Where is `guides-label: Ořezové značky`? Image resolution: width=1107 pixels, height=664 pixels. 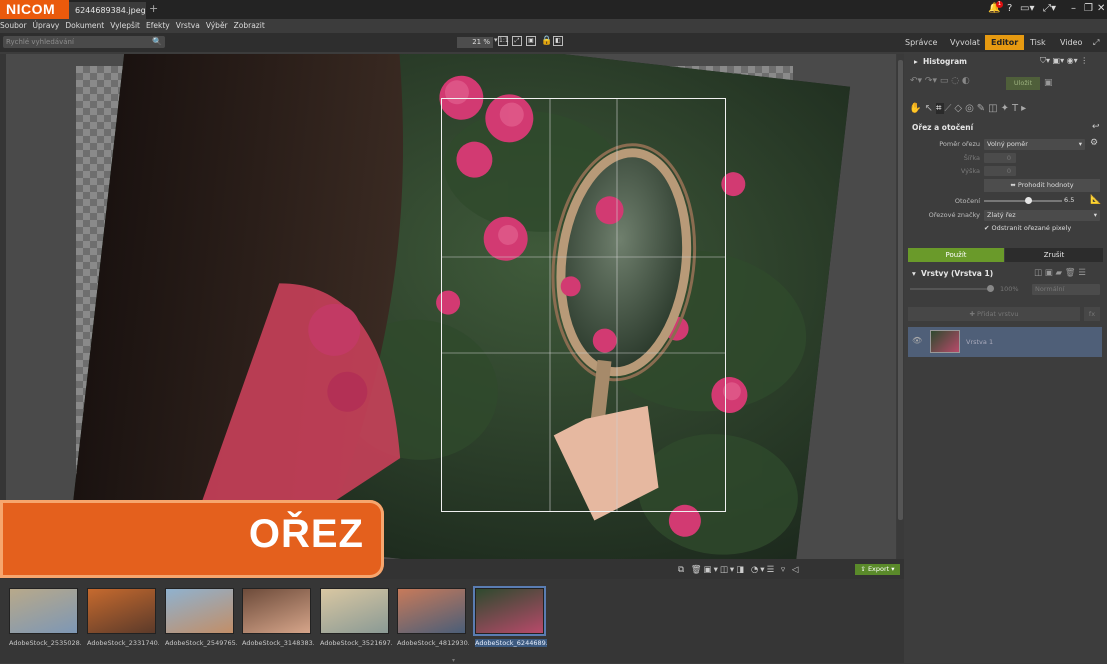 guides-label: Ořezové značky is located at coordinates (954, 215).